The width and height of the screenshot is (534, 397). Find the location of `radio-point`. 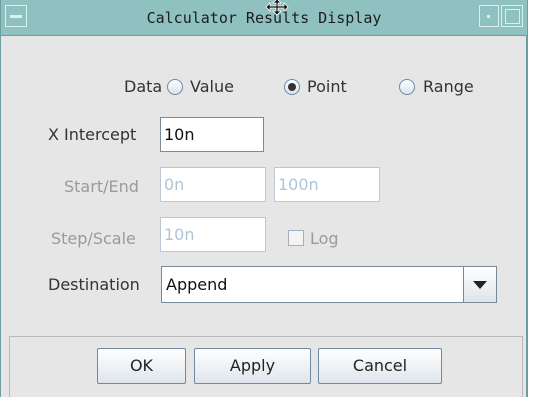

radio-point is located at coordinates (292, 87).